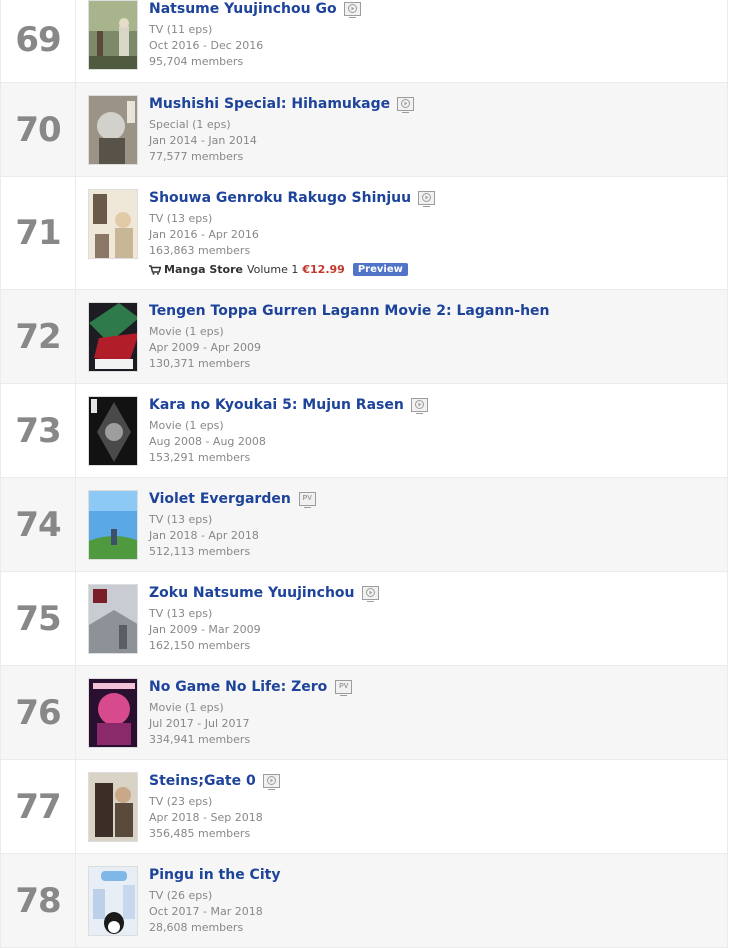 The width and height of the screenshot is (730, 948). I want to click on manga-price: €12.99, so click(323, 269).